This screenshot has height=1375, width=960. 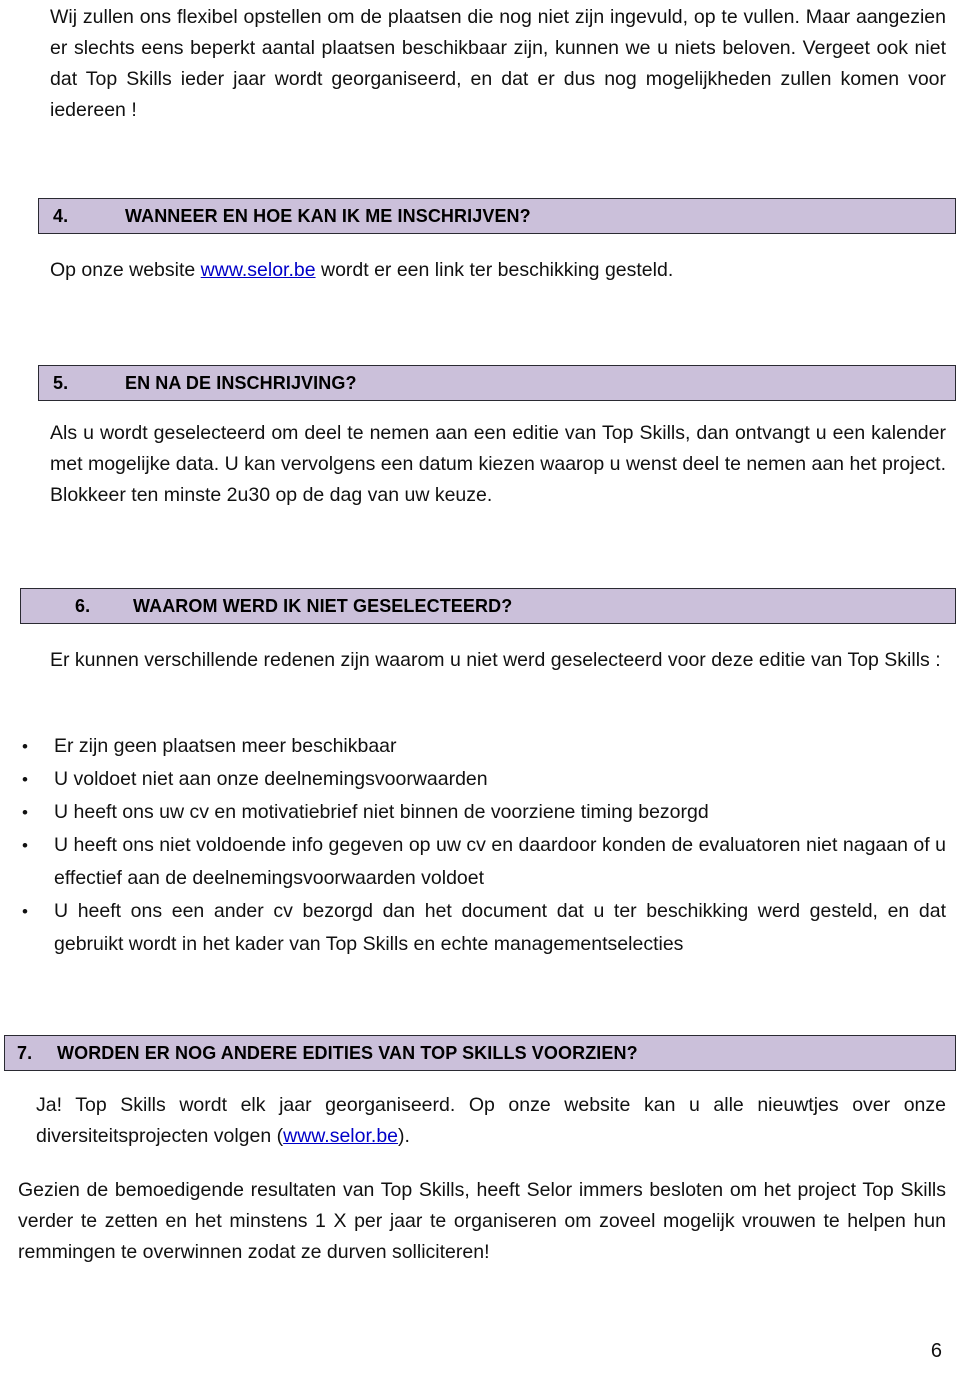 What do you see at coordinates (404, 1136) in the screenshot?
I see `section-7-text-after-link: ).` at bounding box center [404, 1136].